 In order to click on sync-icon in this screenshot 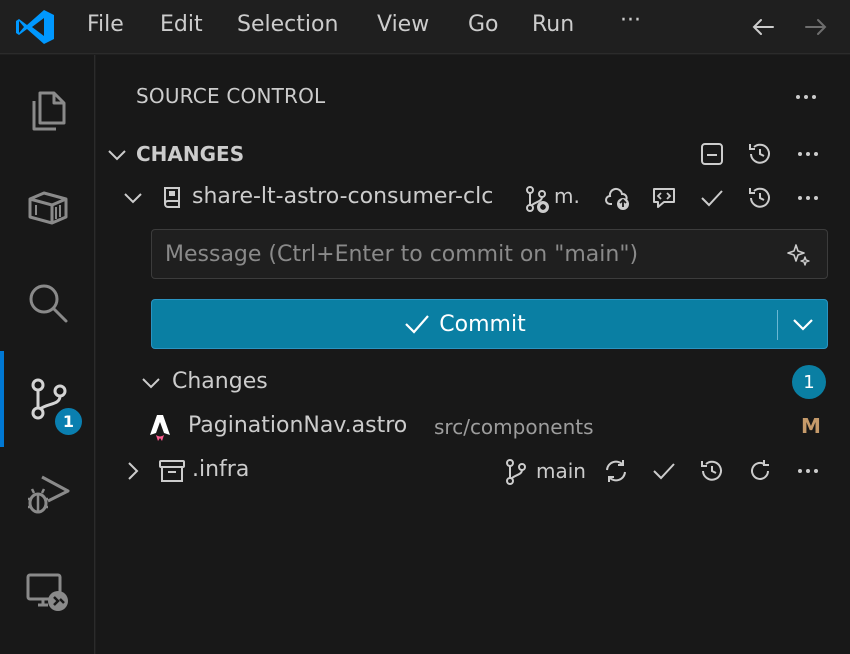, I will do `click(616, 471)`.